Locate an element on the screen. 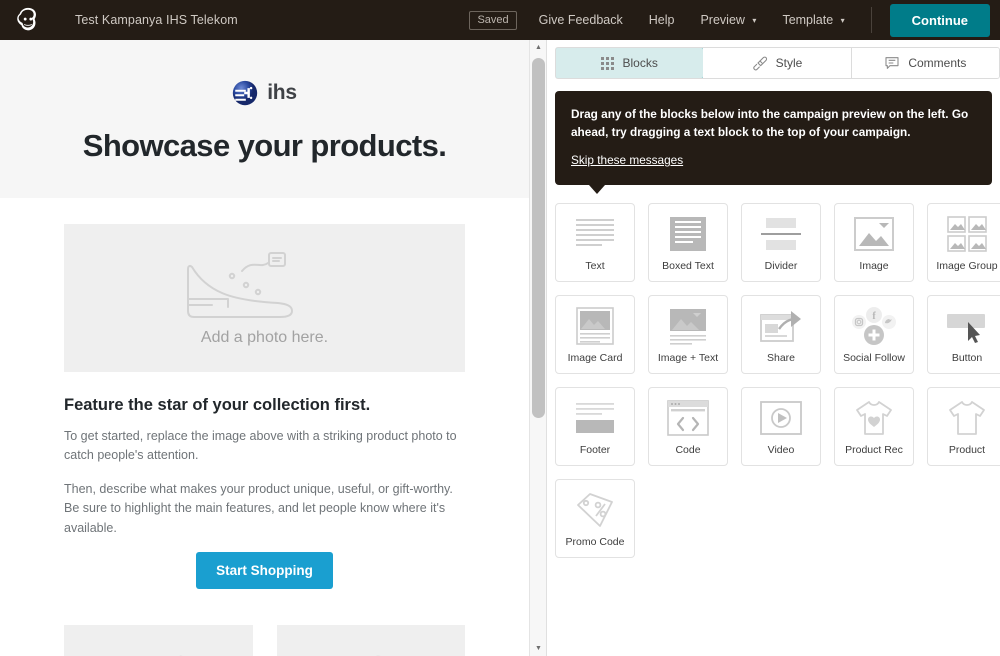 The width and height of the screenshot is (1000, 656). button-cursor-icon is located at coordinates (967, 326).